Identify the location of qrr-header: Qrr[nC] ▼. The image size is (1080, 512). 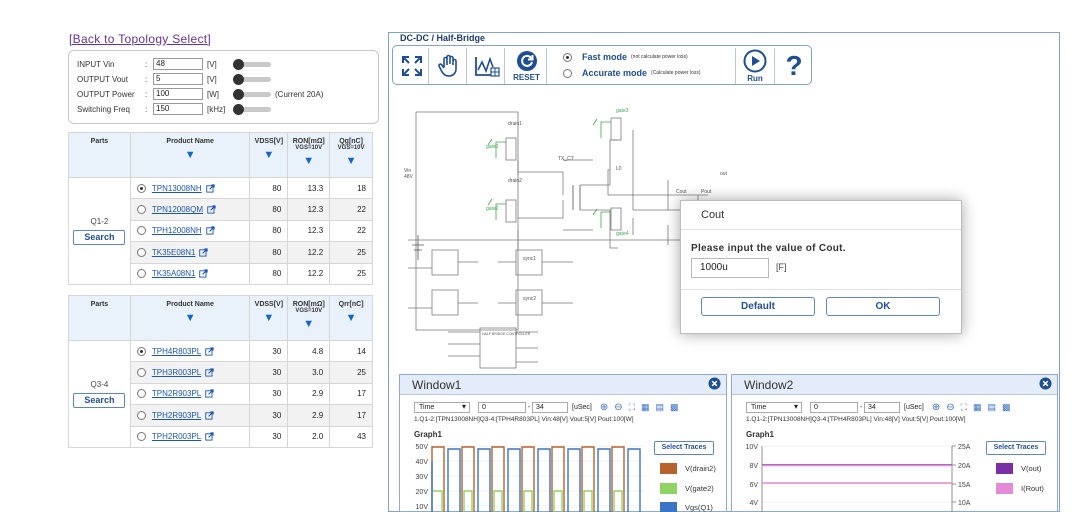
(351, 318).